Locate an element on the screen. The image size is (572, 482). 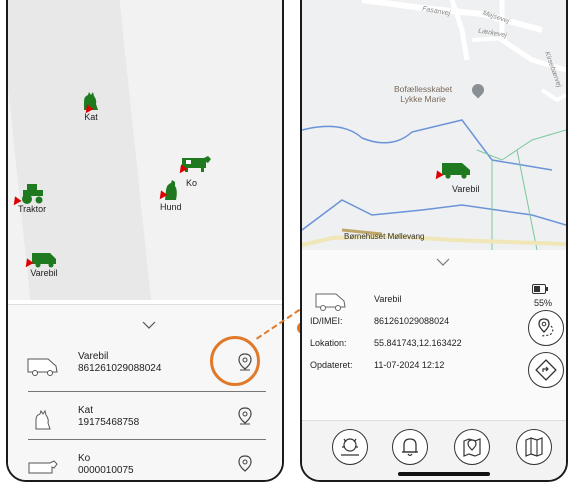
cow-outline-icon is located at coordinates (43, 467).